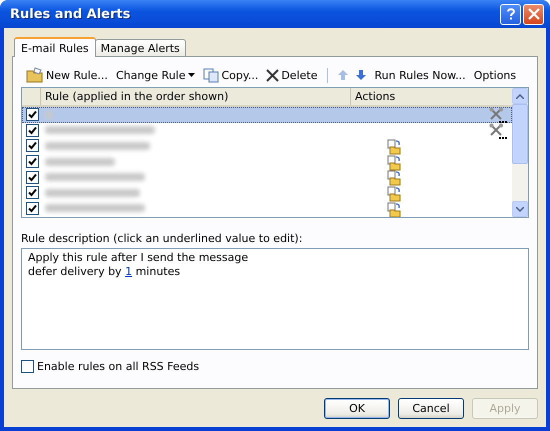  I want to click on move-down-button, so click(361, 75).